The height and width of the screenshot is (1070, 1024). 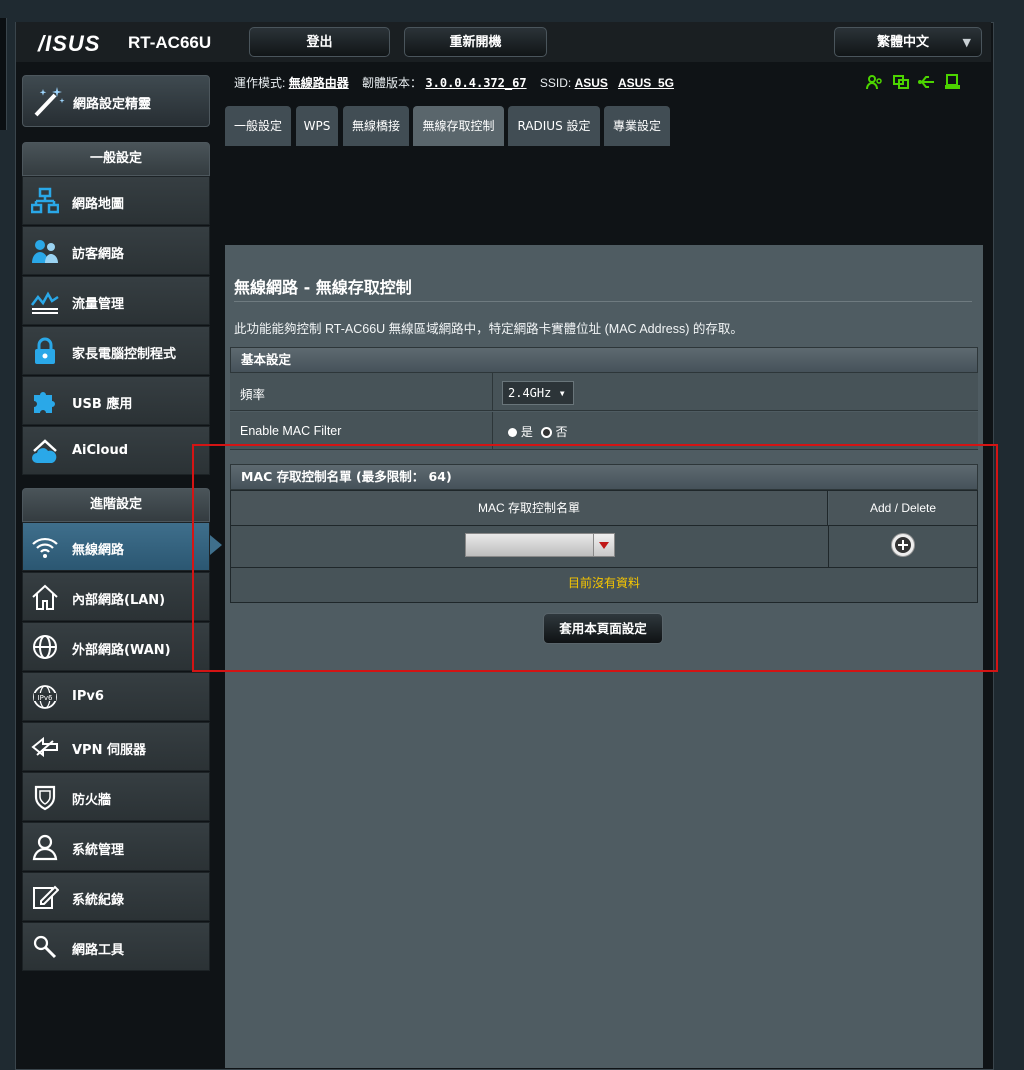 What do you see at coordinates (561, 432) in the screenshot?
I see `radio-no-label: 否` at bounding box center [561, 432].